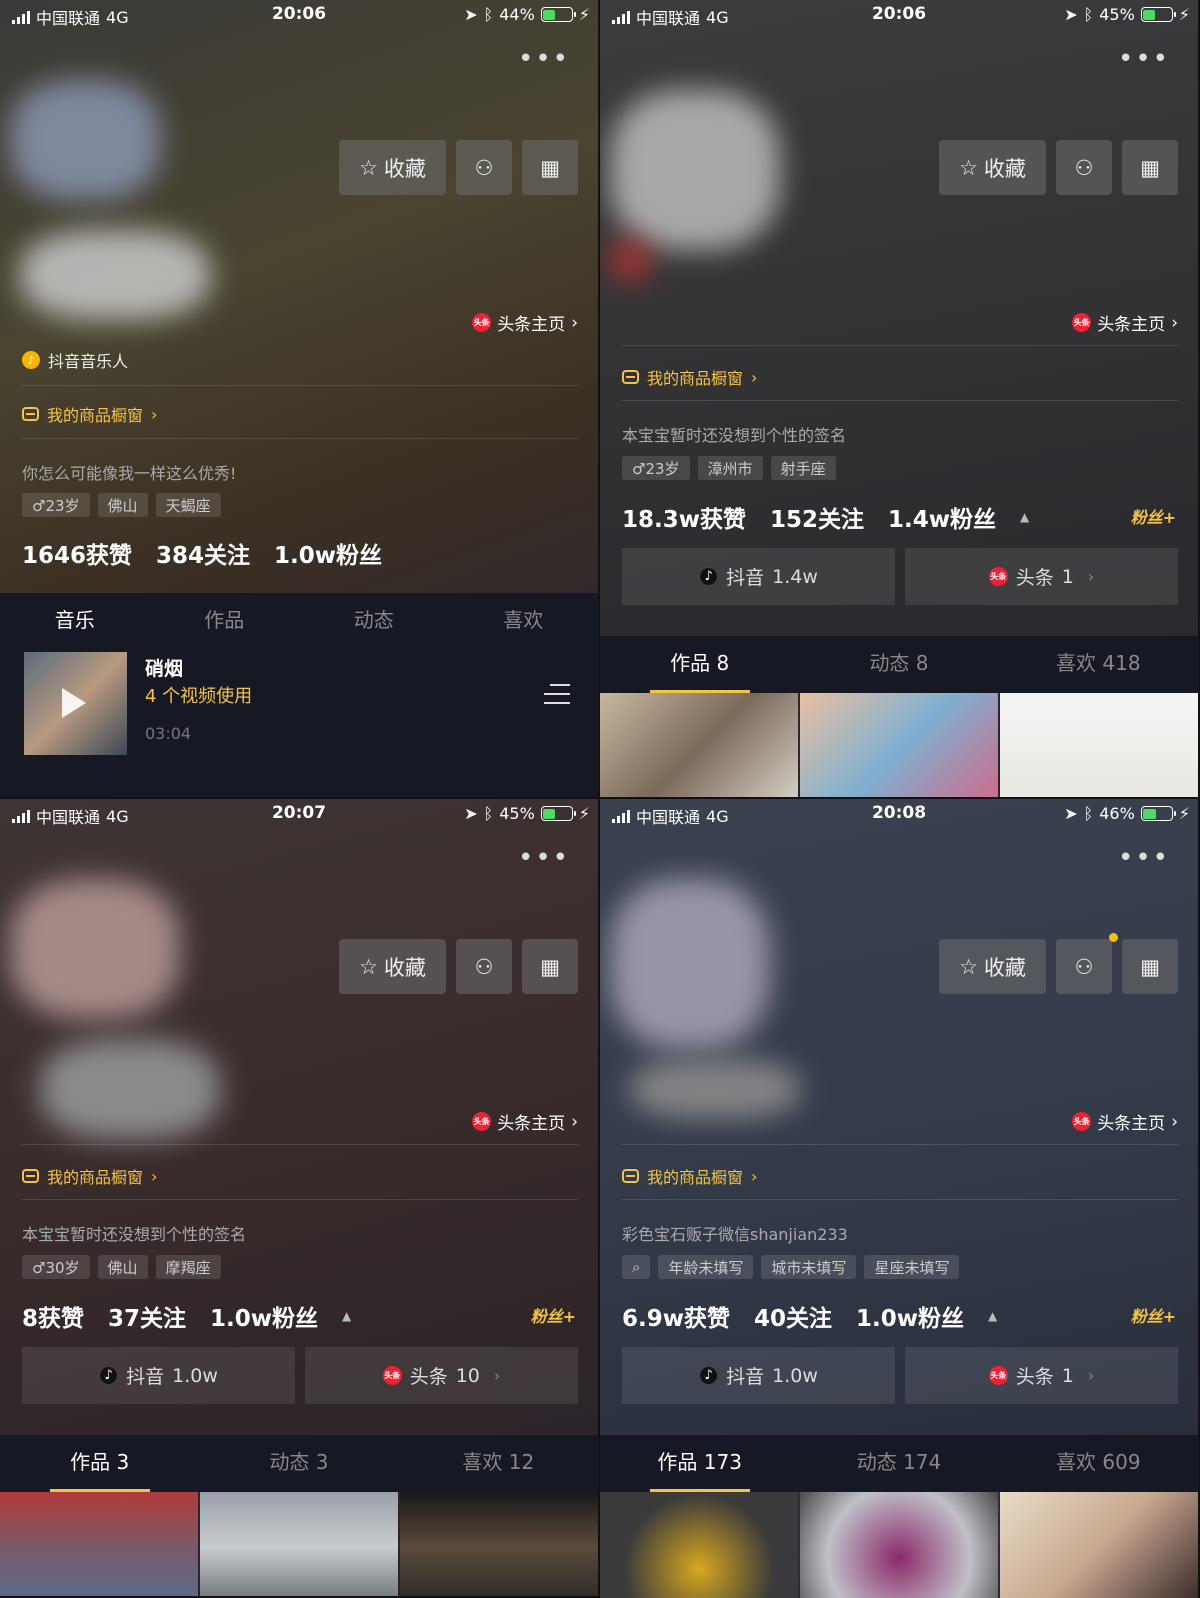 The height and width of the screenshot is (1598, 1200). Describe the element at coordinates (1113, 937) in the screenshot. I see `notification-dot` at that location.